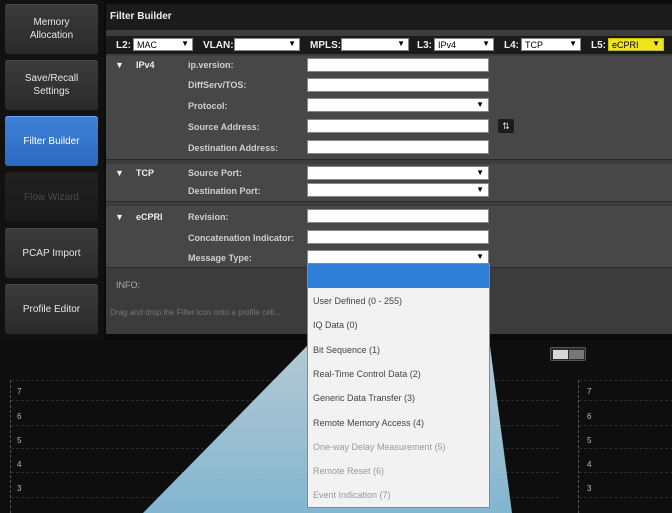  What do you see at coordinates (398, 276) in the screenshot?
I see `dropdown-selected-row` at bounding box center [398, 276].